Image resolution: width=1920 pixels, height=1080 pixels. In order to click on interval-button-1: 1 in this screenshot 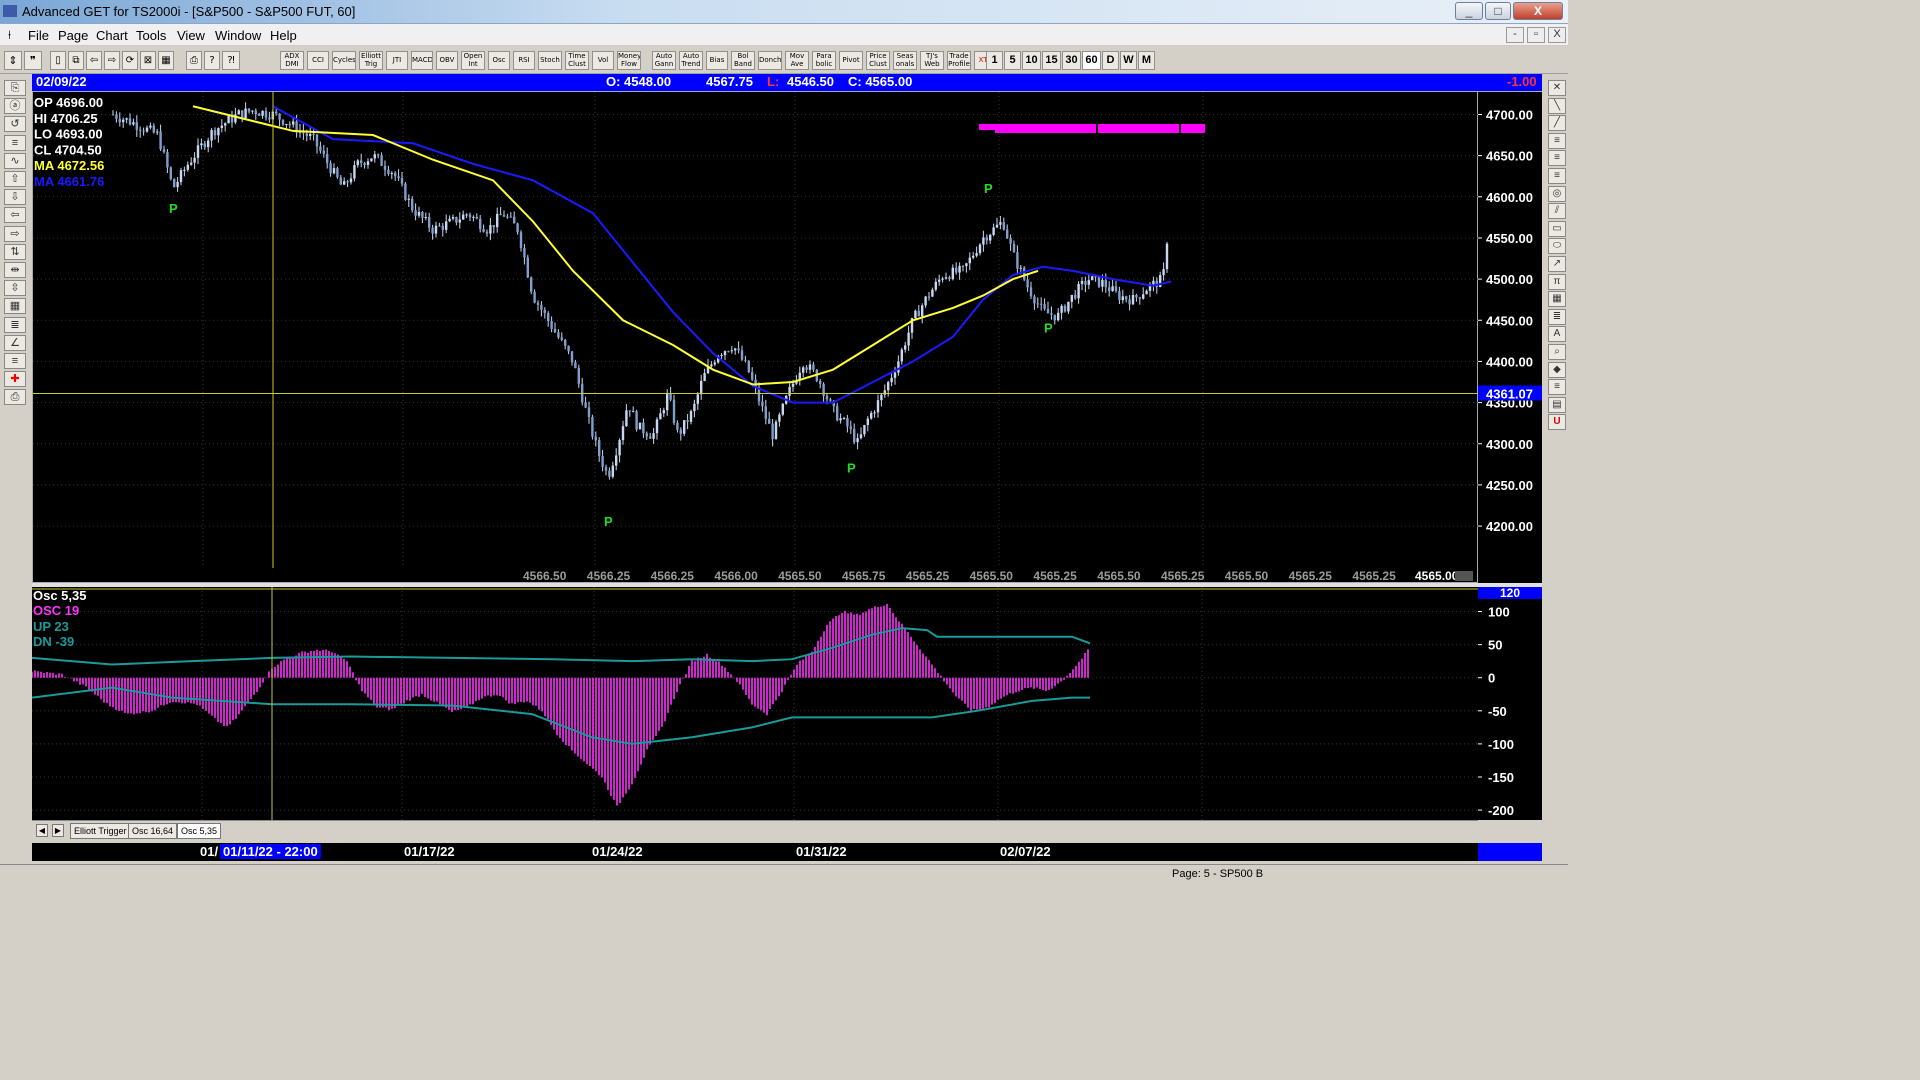, I will do `click(994, 60)`.